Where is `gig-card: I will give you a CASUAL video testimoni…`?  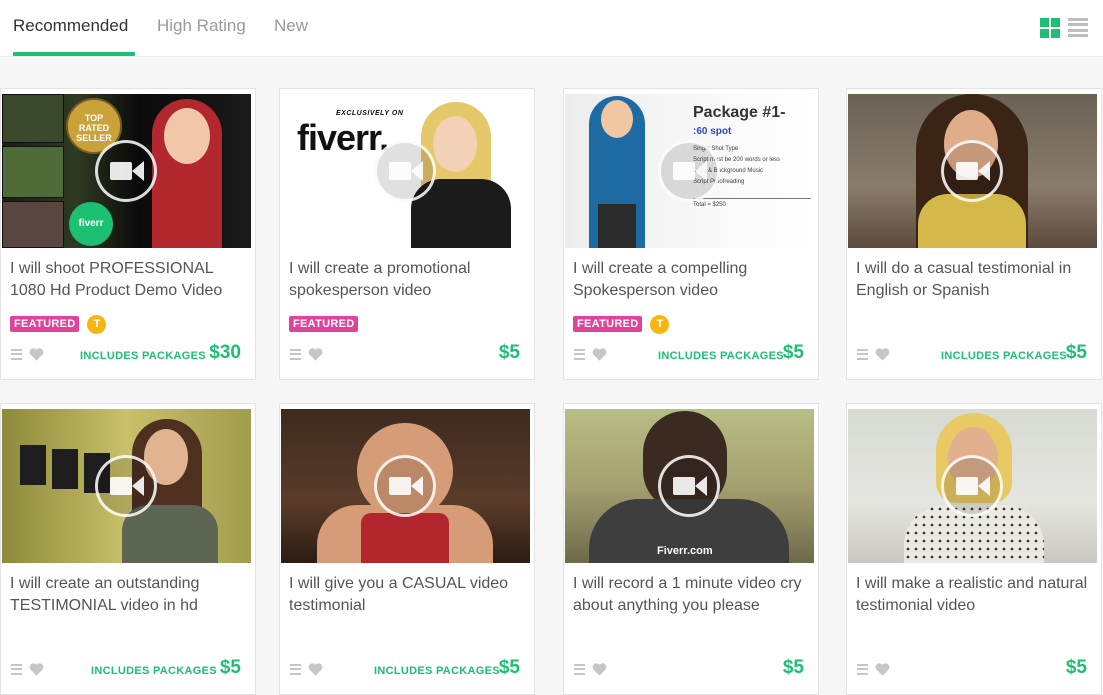
gig-card: I will give you a CASUAL video testimoni… is located at coordinates (407, 549).